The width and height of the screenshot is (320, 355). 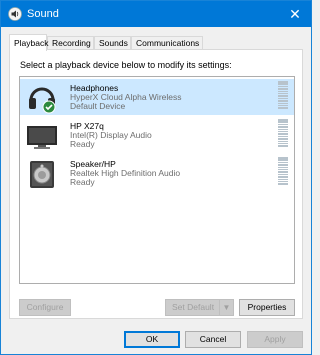 What do you see at coordinates (42, 100) in the screenshot?
I see `headphones-icon` at bounding box center [42, 100].